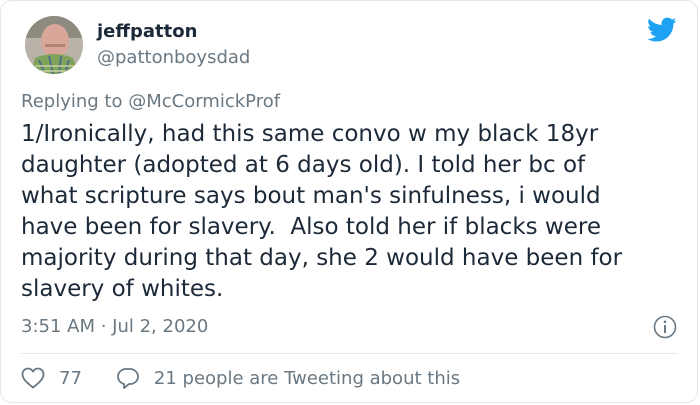  What do you see at coordinates (128, 378) in the screenshot?
I see `speech-bubble-icon` at bounding box center [128, 378].